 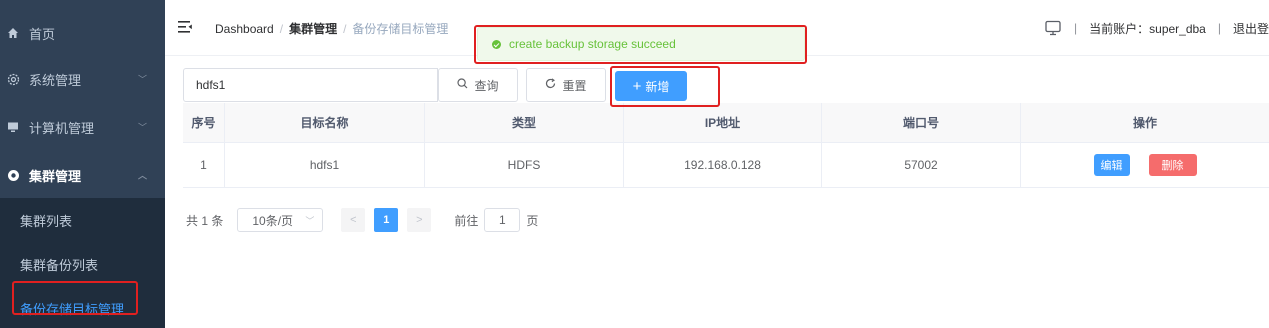 I want to click on sidebar-subitem-backup-storage: 备份存储目标管理, so click(x=82, y=307).